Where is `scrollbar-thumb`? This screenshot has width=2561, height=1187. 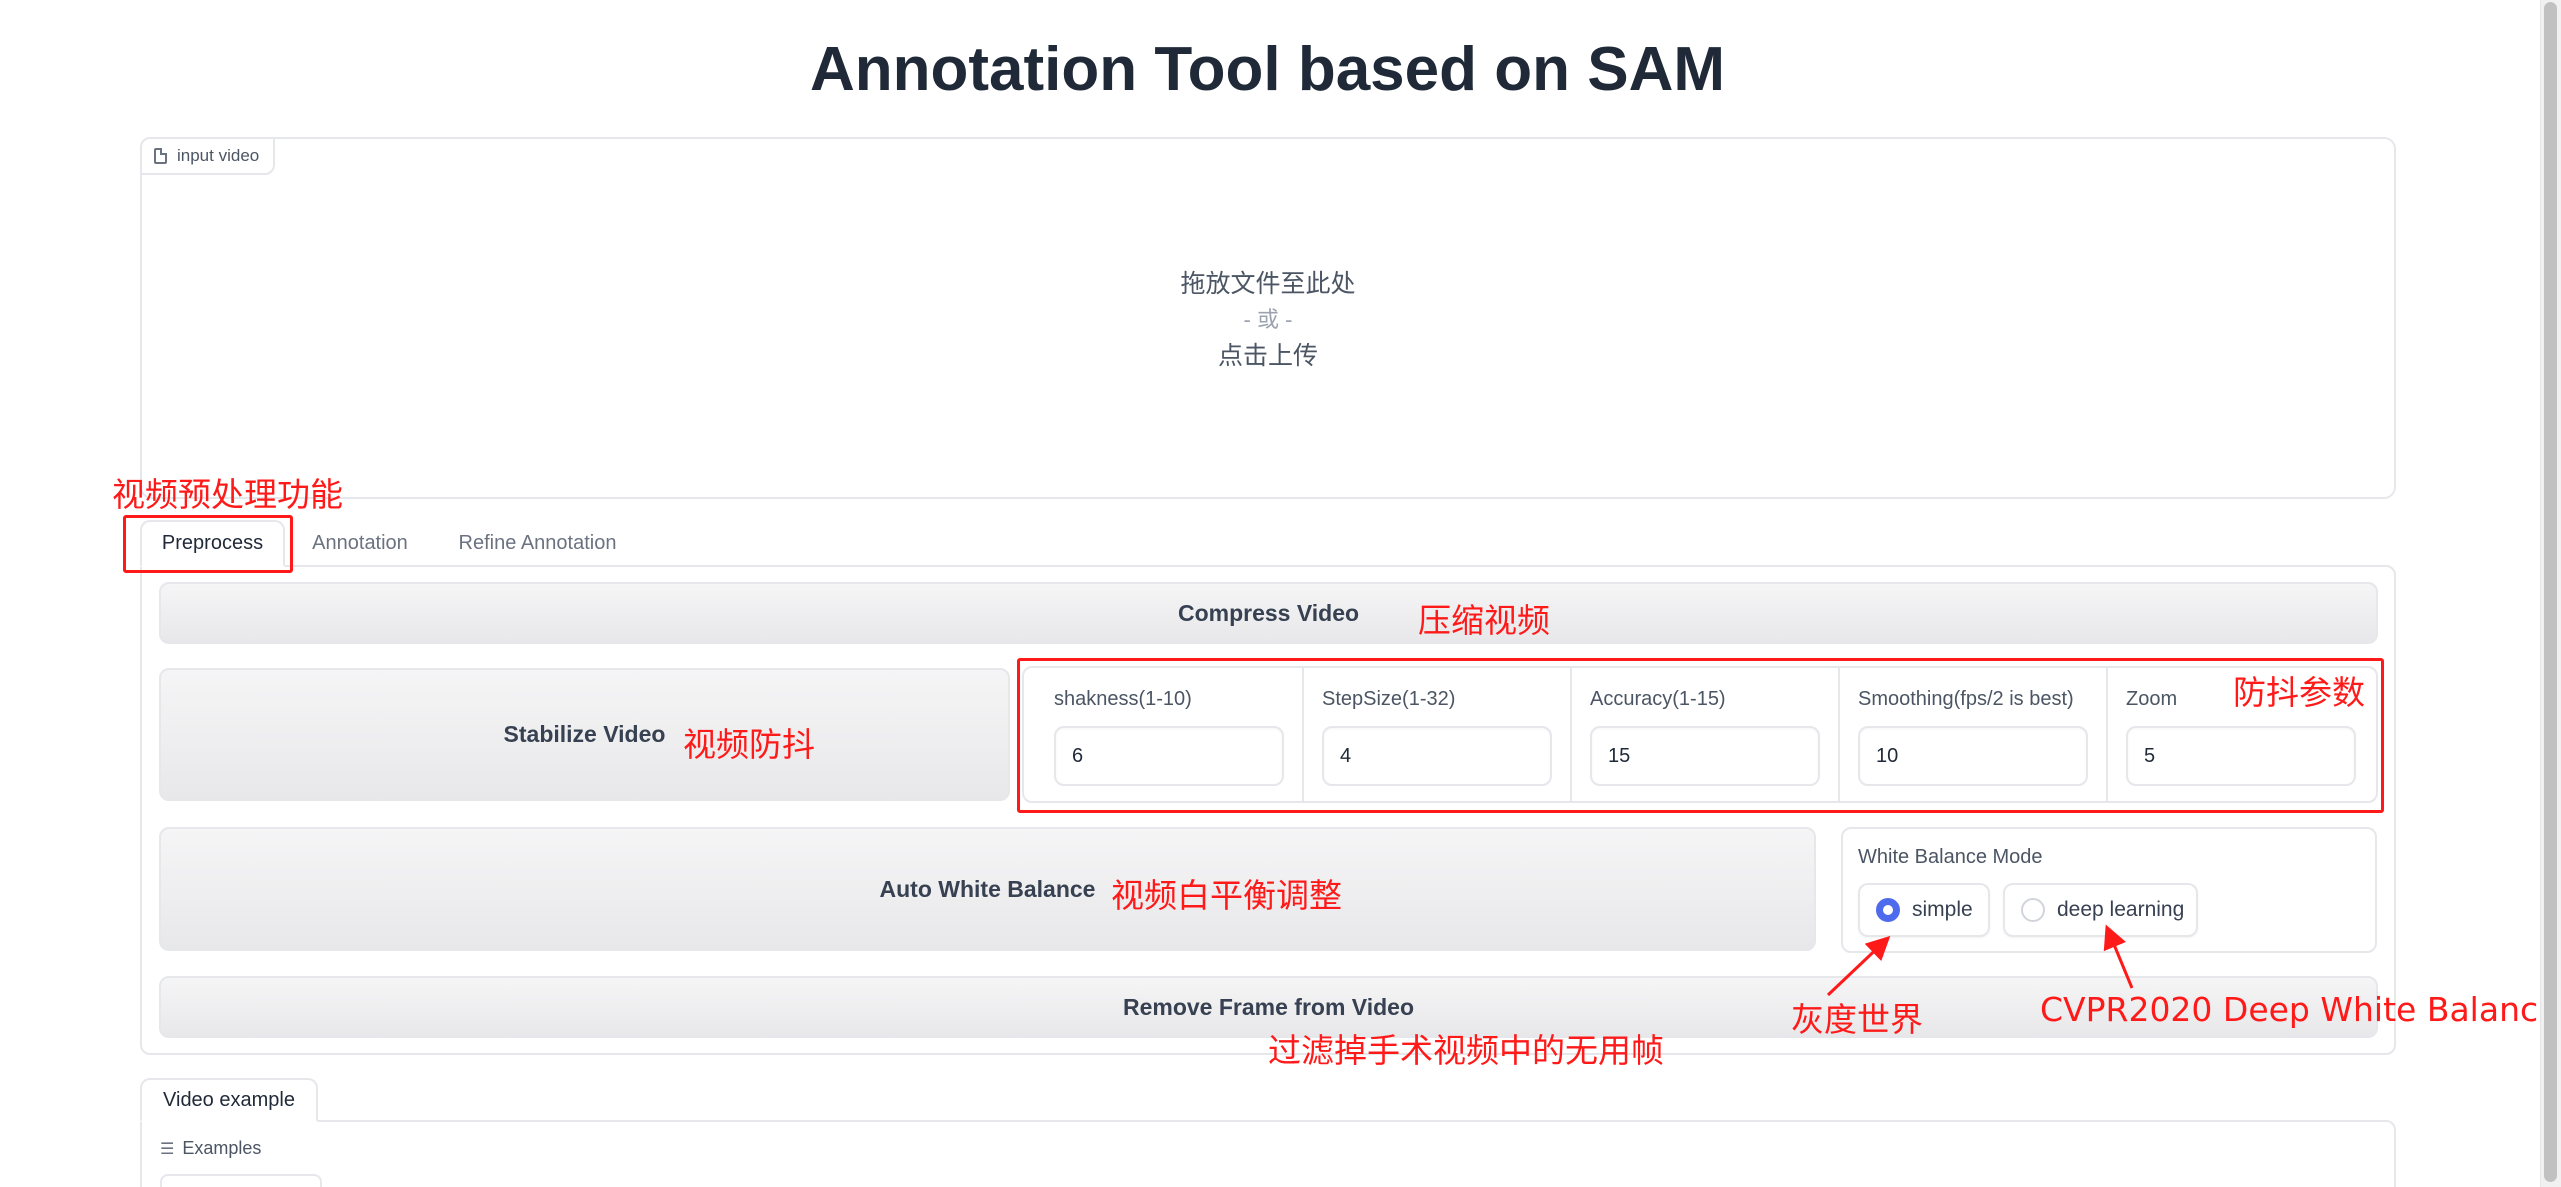 scrollbar-thumb is located at coordinates (2550, 592).